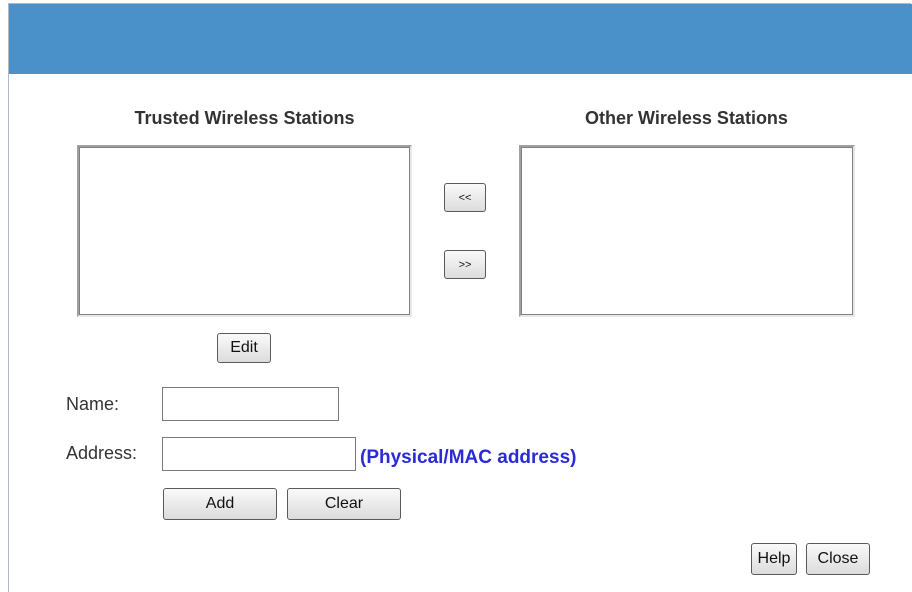  What do you see at coordinates (244, 118) in the screenshot?
I see `trusted-stations-title: Trusted Wireless Stations` at bounding box center [244, 118].